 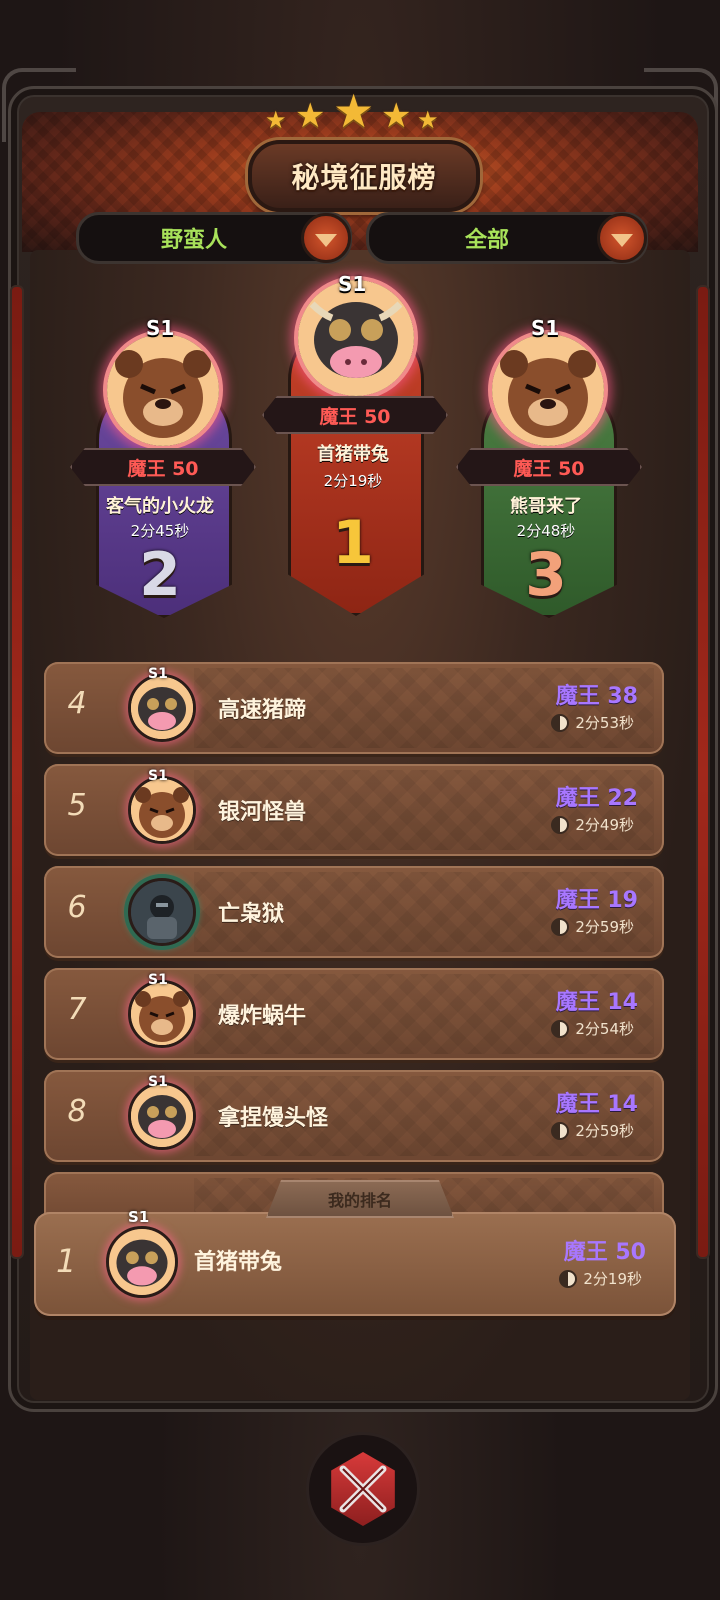 I want to click on page-title: 秘境征服榜, so click(x=364, y=177).